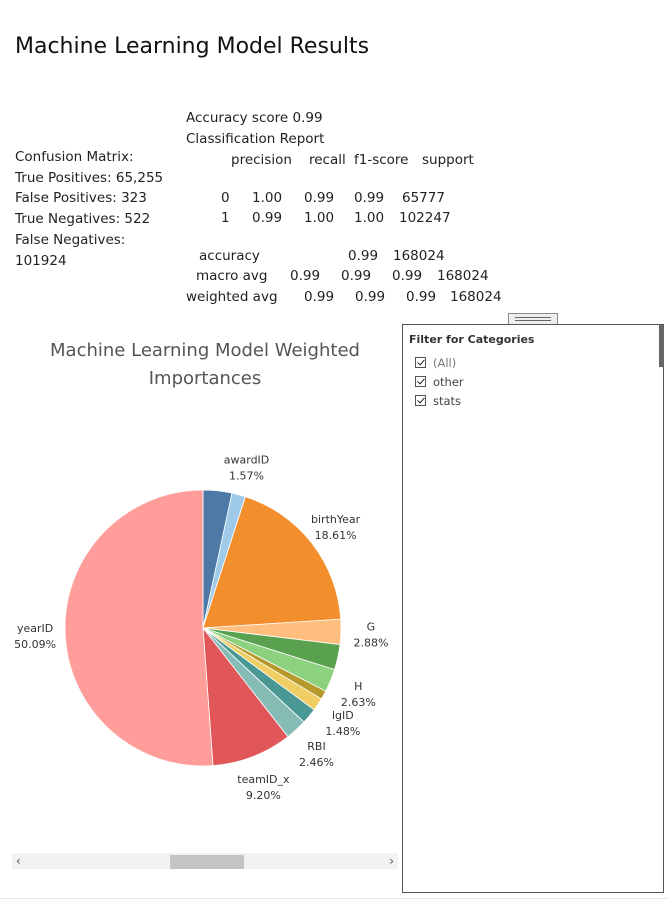 The width and height of the screenshot is (668, 902). What do you see at coordinates (263, 795) in the screenshot?
I see `pie-label-percent: 9.20%` at bounding box center [263, 795].